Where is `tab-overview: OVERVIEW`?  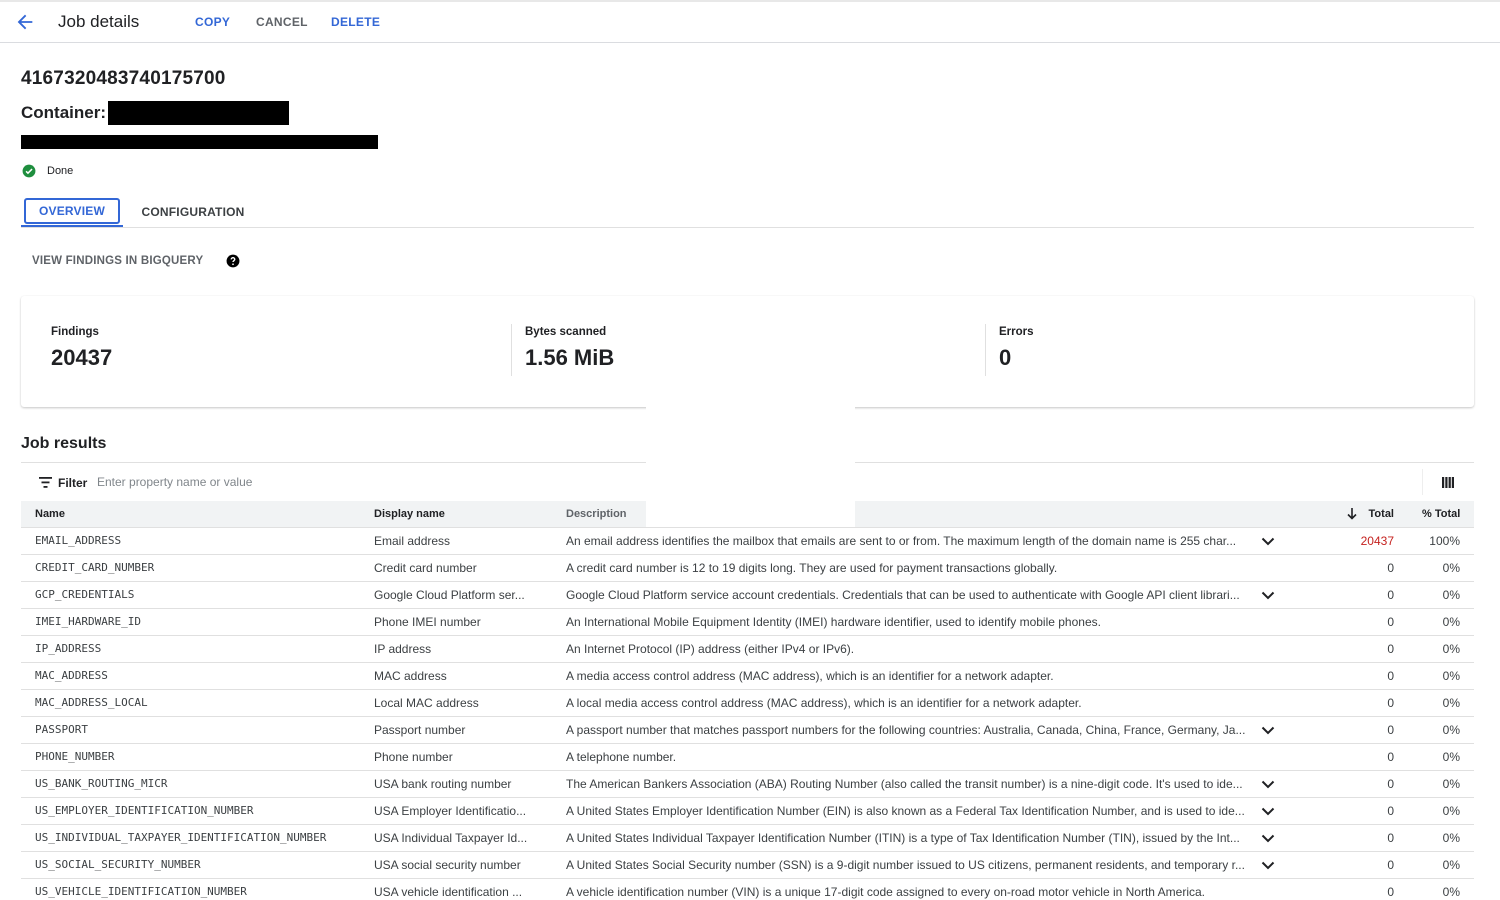
tab-overview: OVERVIEW is located at coordinates (72, 211).